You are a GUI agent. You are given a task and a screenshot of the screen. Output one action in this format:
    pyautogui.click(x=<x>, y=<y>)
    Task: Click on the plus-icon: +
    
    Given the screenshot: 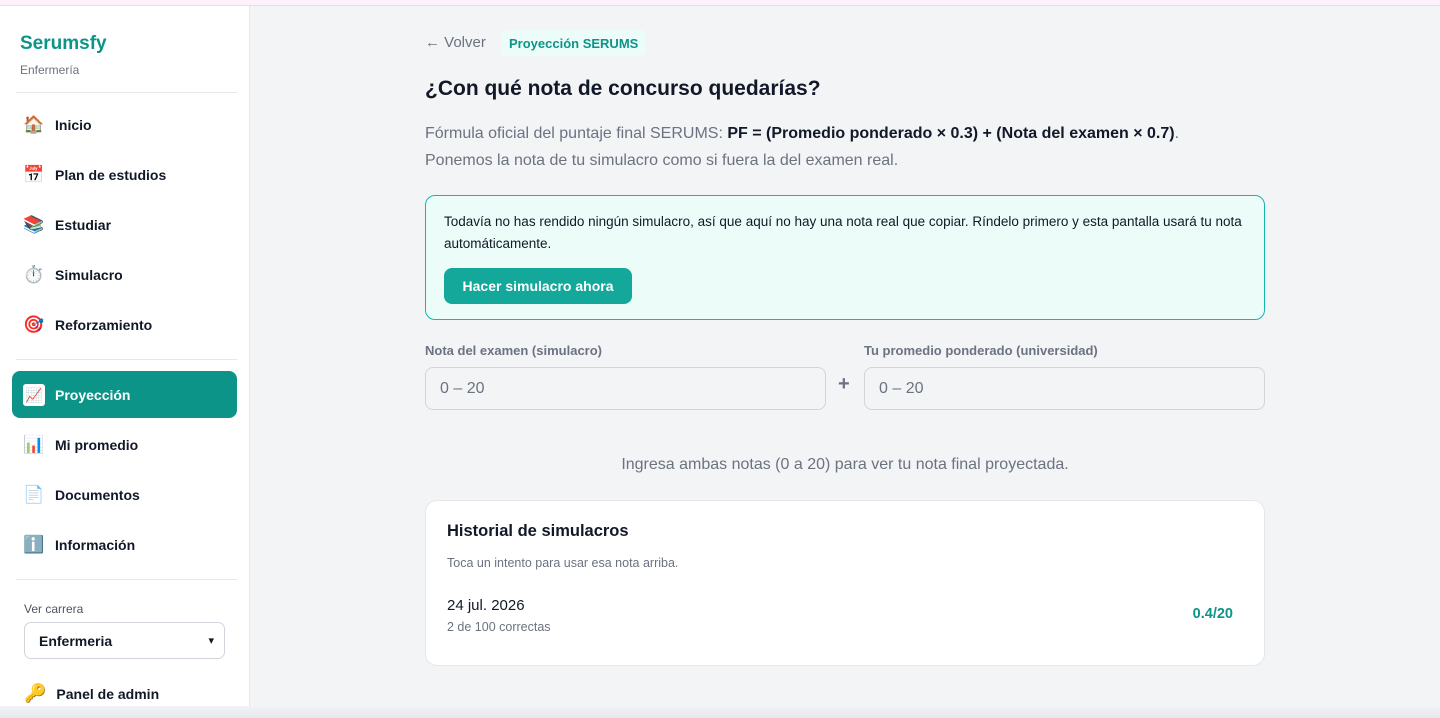 What is the action you would take?
    pyautogui.click(x=844, y=384)
    